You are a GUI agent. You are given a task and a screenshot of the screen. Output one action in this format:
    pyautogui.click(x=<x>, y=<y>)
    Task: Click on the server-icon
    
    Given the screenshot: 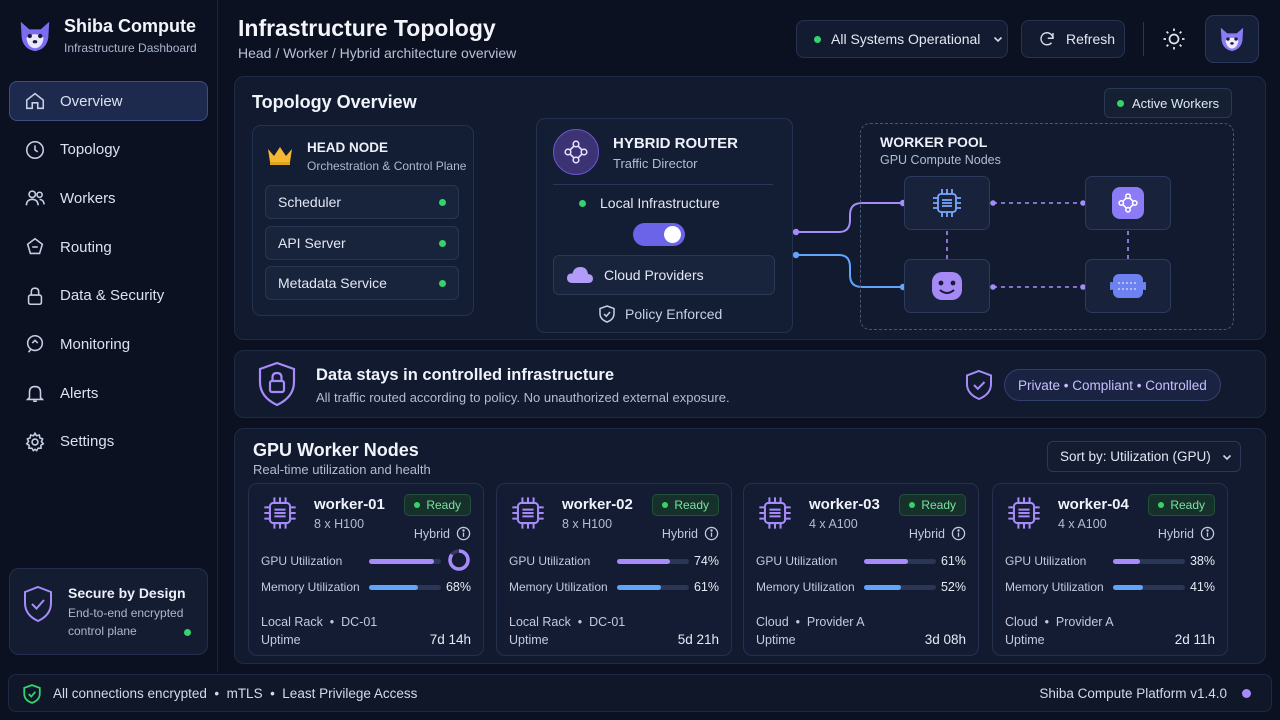 What is the action you would take?
    pyautogui.click(x=1128, y=286)
    